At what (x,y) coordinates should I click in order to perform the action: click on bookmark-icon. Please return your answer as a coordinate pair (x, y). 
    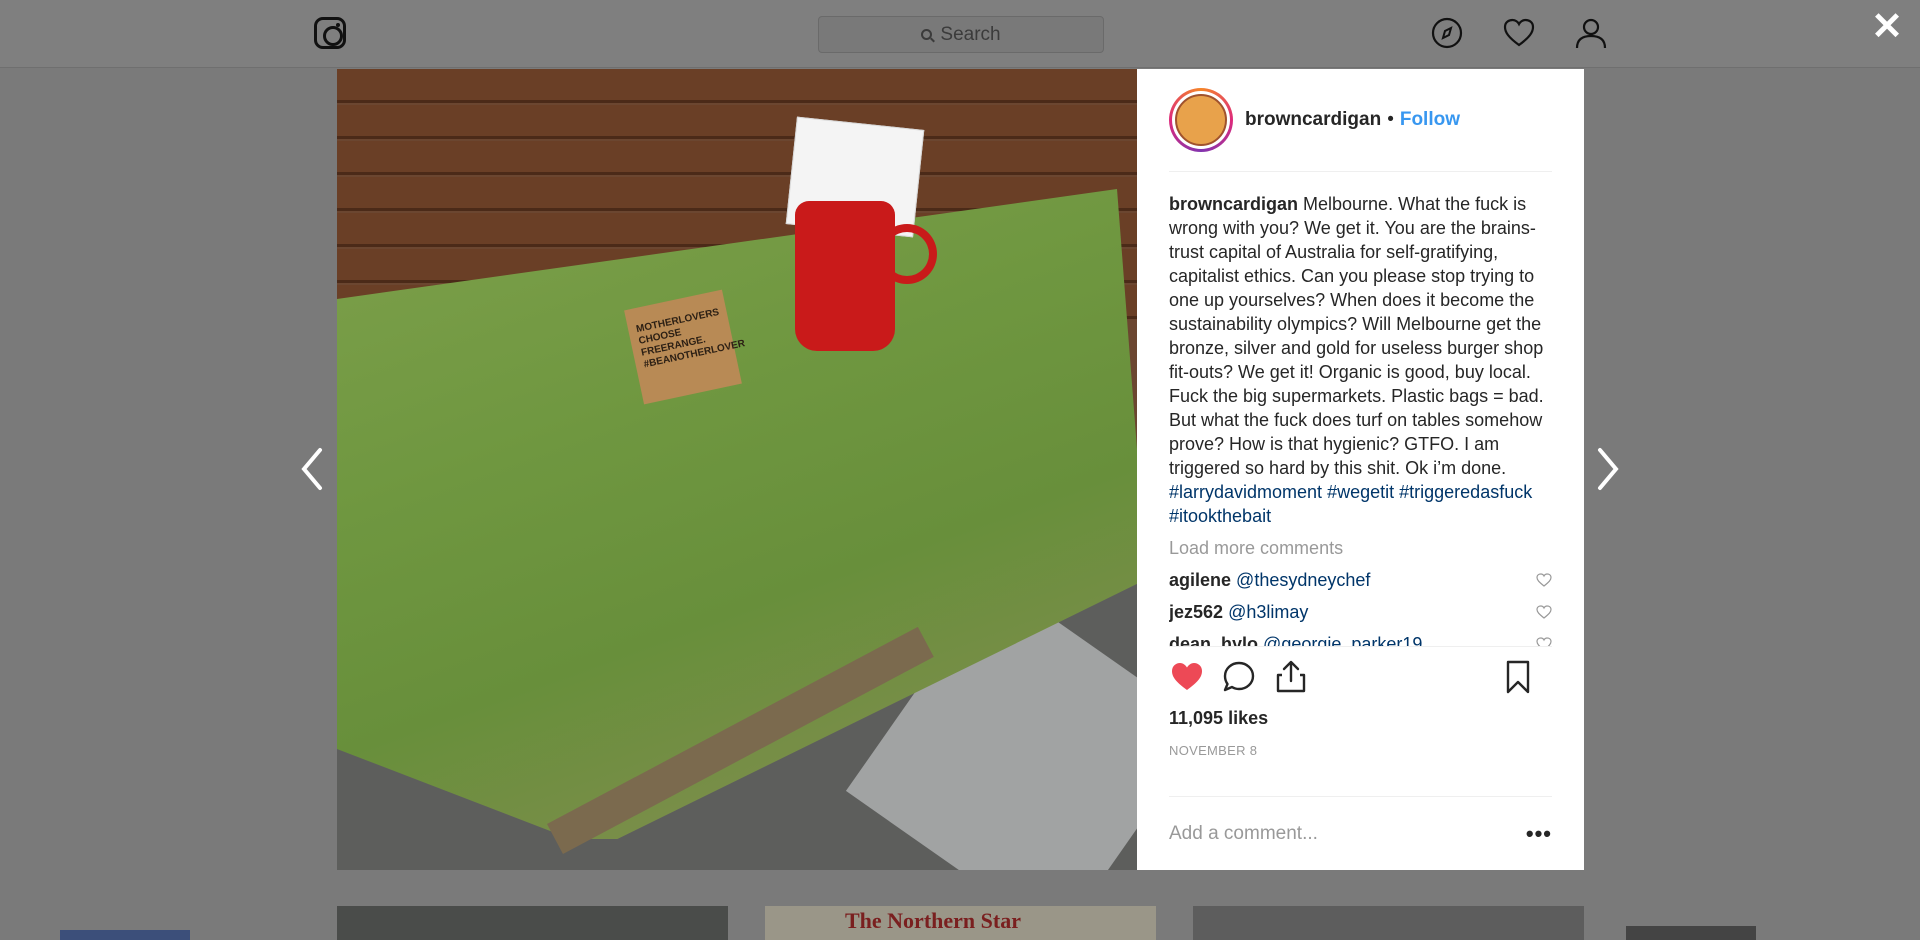
    Looking at the image, I should click on (1518, 677).